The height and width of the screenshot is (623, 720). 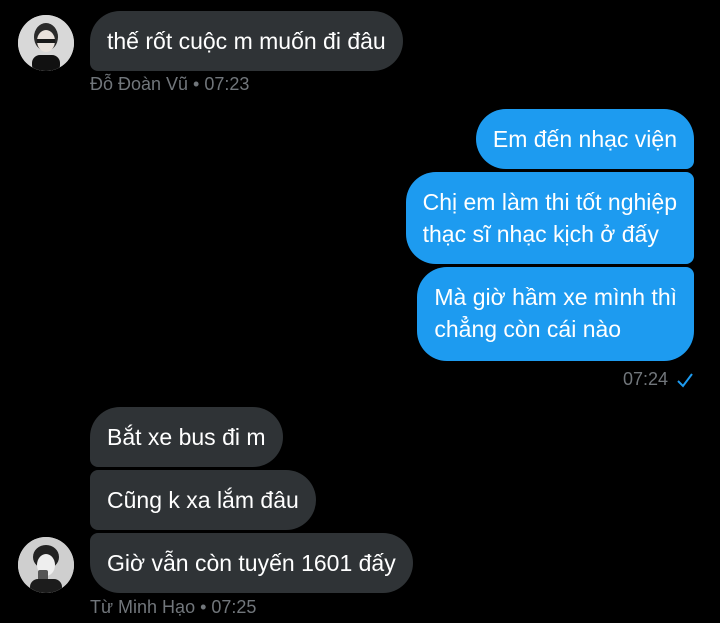 What do you see at coordinates (251, 563) in the screenshot?
I see `message-bubble-incoming: Giờ vẫn còn tuyến 1601 đấy` at bounding box center [251, 563].